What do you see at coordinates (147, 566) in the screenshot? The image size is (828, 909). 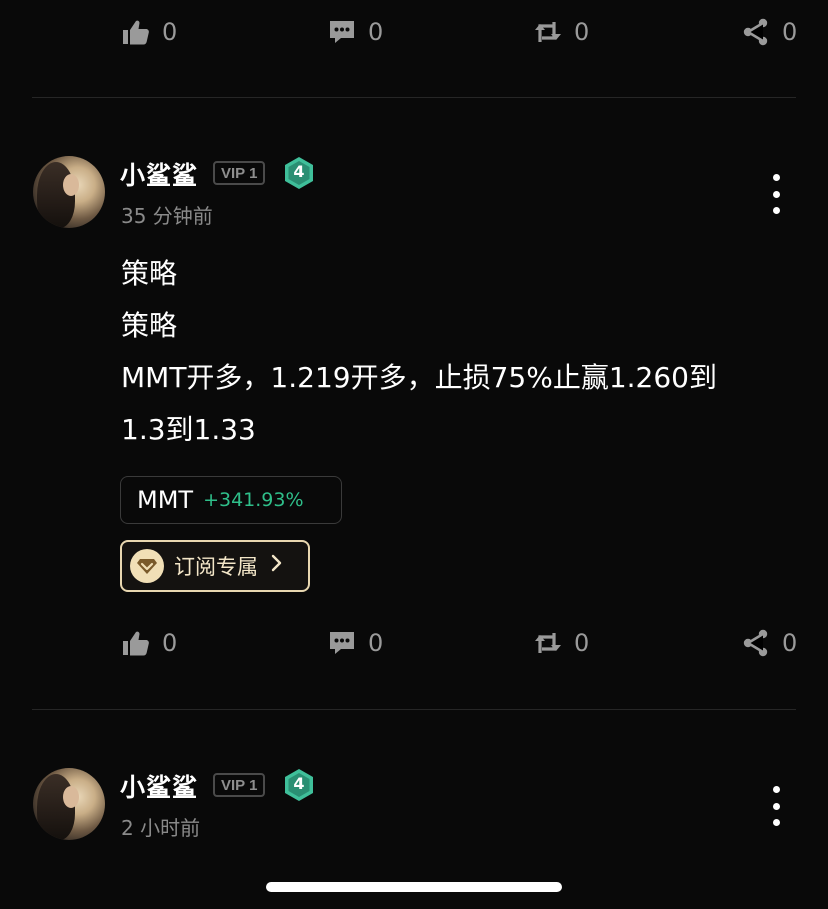 I see `diamond-icon` at bounding box center [147, 566].